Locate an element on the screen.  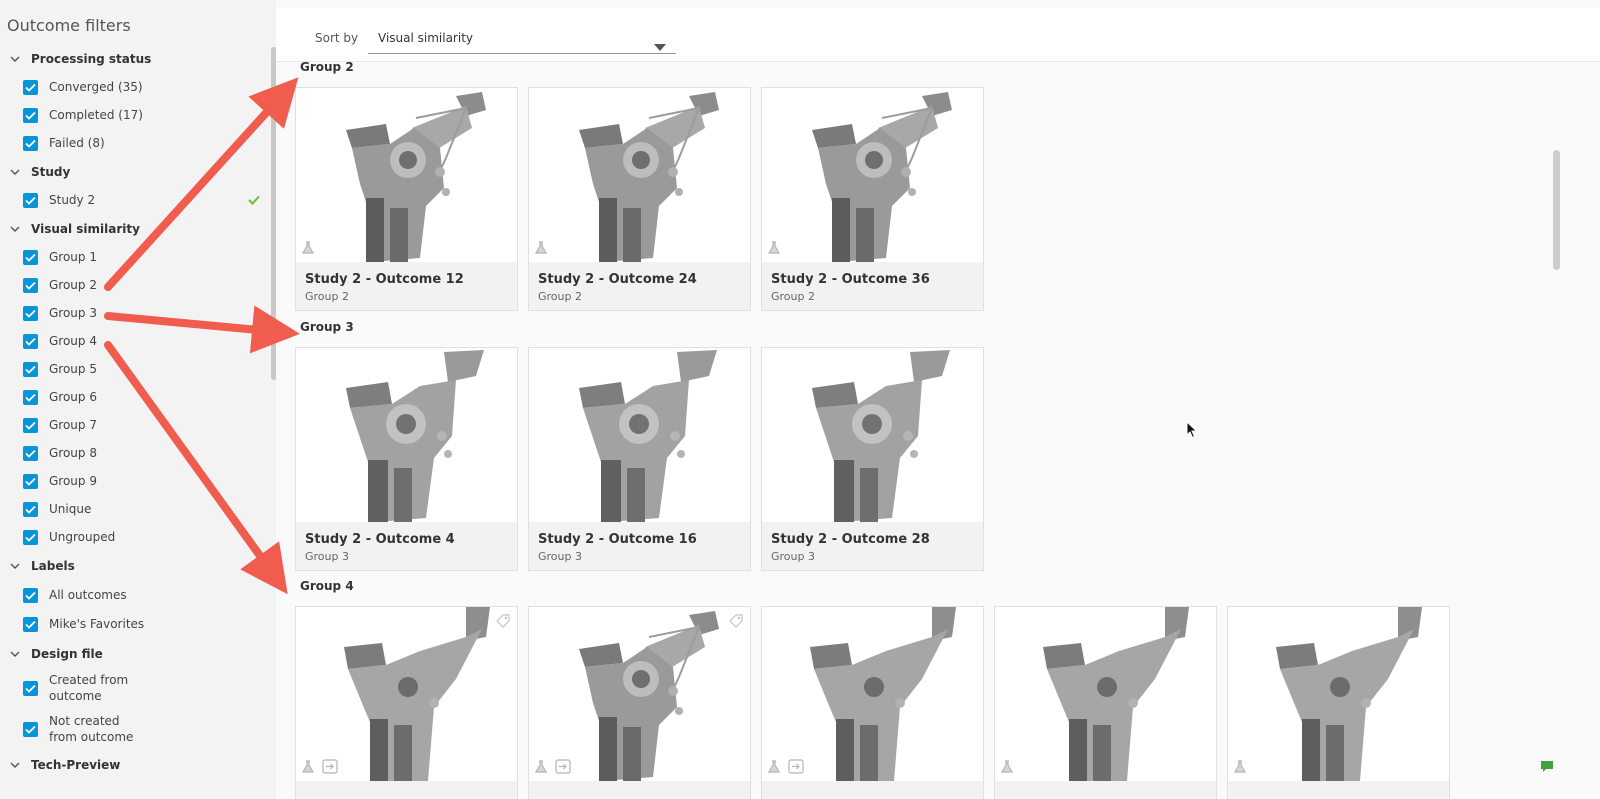
caret-down-icon is located at coordinates (660, 45).